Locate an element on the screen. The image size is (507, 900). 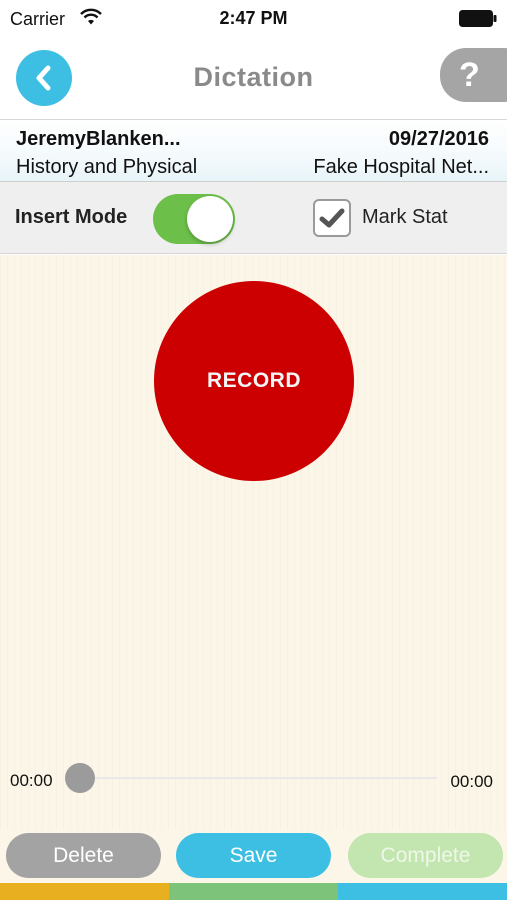
options-bar: Insert Mode Mark Stat is located at coordinates (253, 218).